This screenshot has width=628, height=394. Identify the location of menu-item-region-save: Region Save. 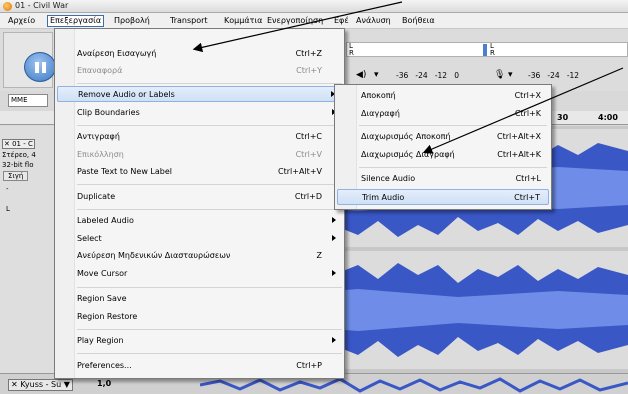
(199, 299).